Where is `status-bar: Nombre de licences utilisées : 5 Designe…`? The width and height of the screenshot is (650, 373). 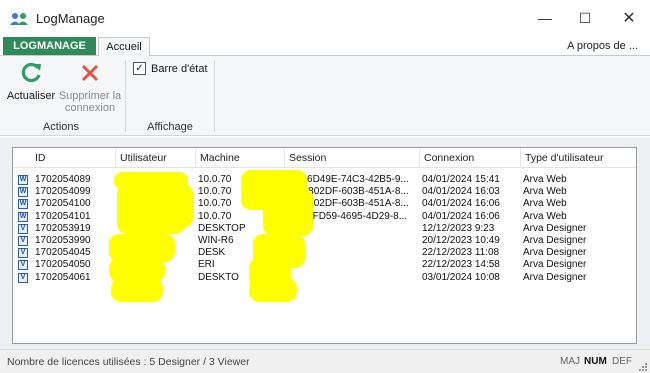
status-bar: Nombre de licences utilisées : 5 Designe… is located at coordinates (325, 361).